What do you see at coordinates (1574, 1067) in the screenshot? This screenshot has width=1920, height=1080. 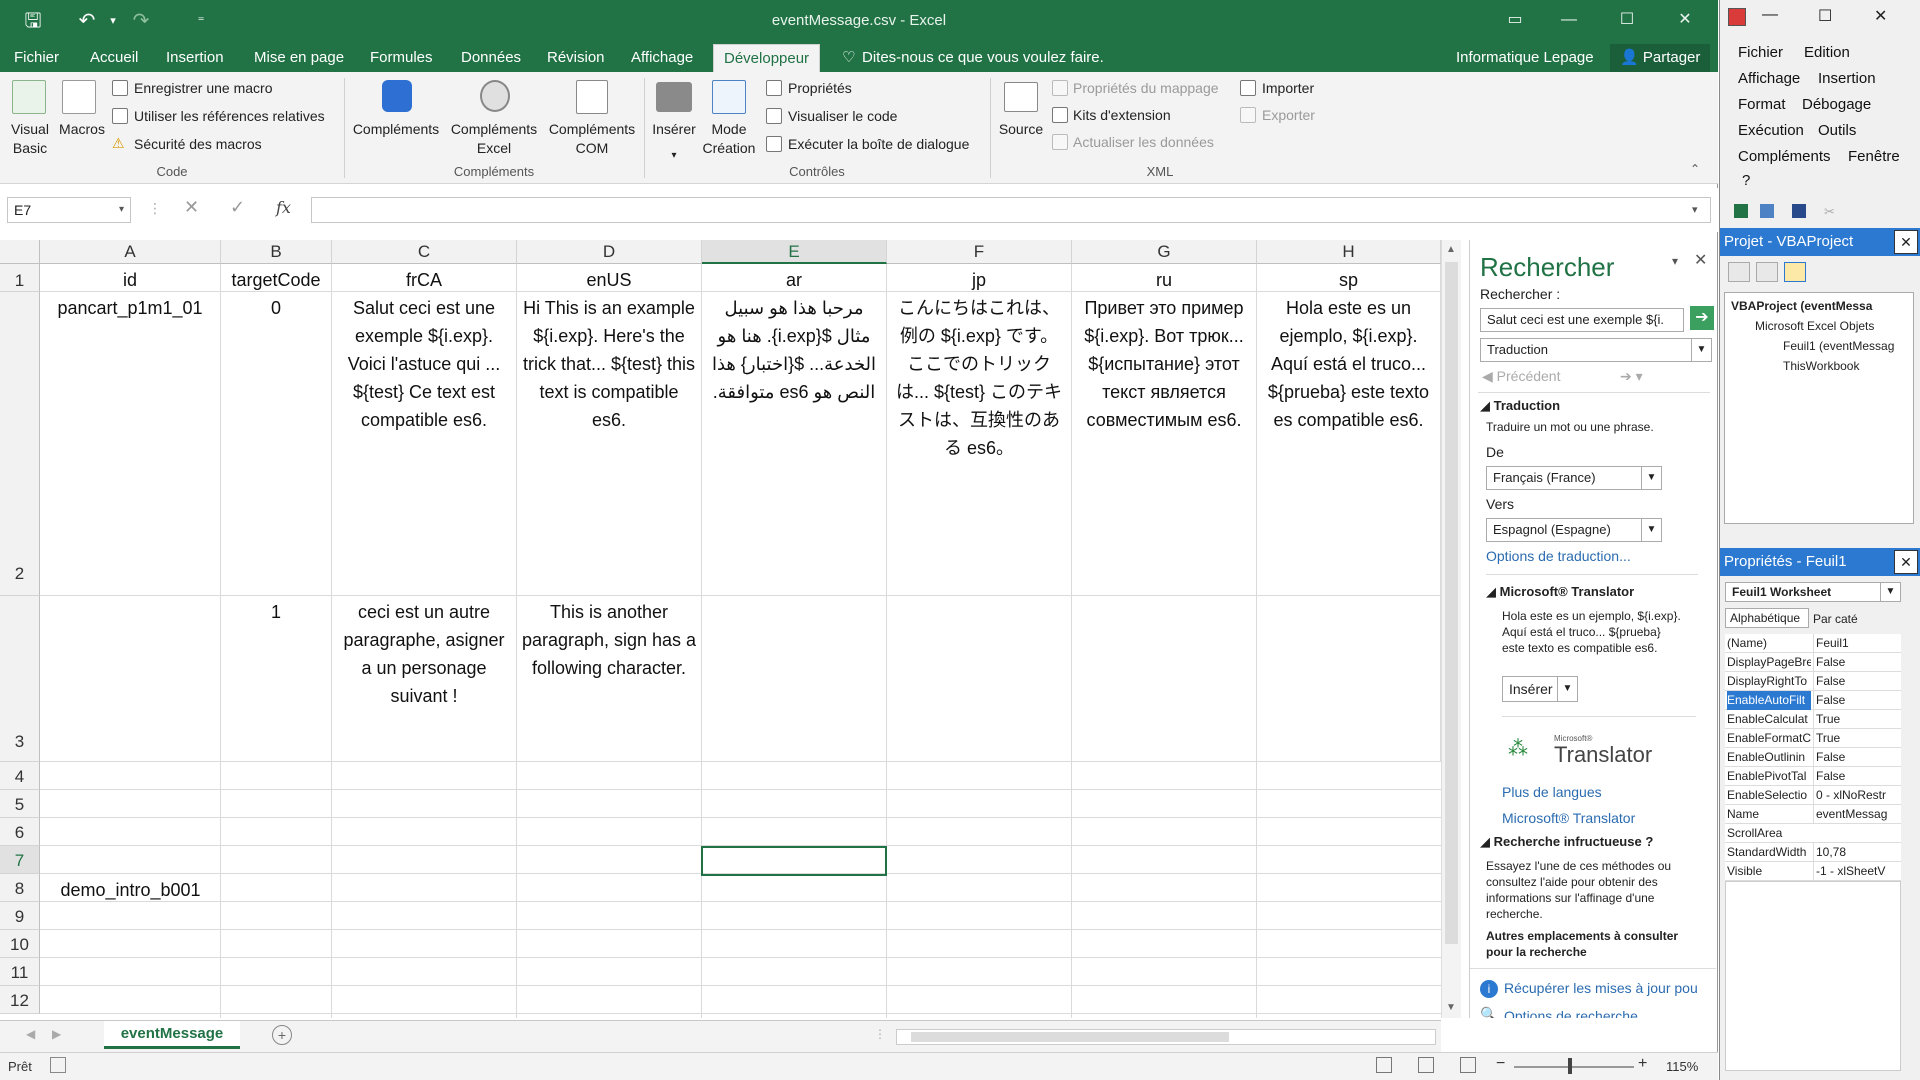 I see `zoom-slider` at bounding box center [1574, 1067].